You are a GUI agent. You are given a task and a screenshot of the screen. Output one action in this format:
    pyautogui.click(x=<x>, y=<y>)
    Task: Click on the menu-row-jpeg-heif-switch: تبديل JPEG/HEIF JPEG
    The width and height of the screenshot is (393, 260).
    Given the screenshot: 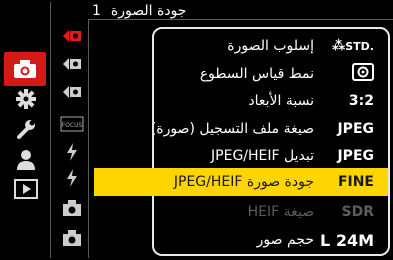 What is the action you would take?
    pyautogui.click(x=271, y=156)
    